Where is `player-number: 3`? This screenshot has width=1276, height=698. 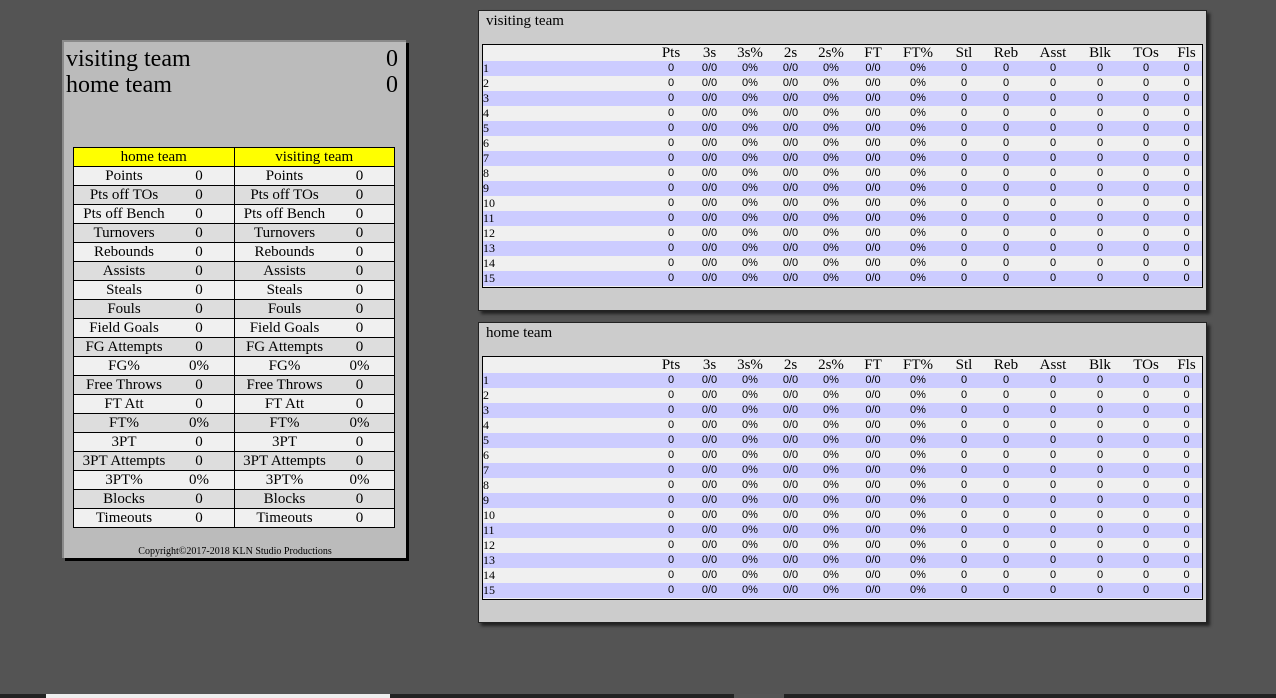
player-number: 3 is located at coordinates (567, 410).